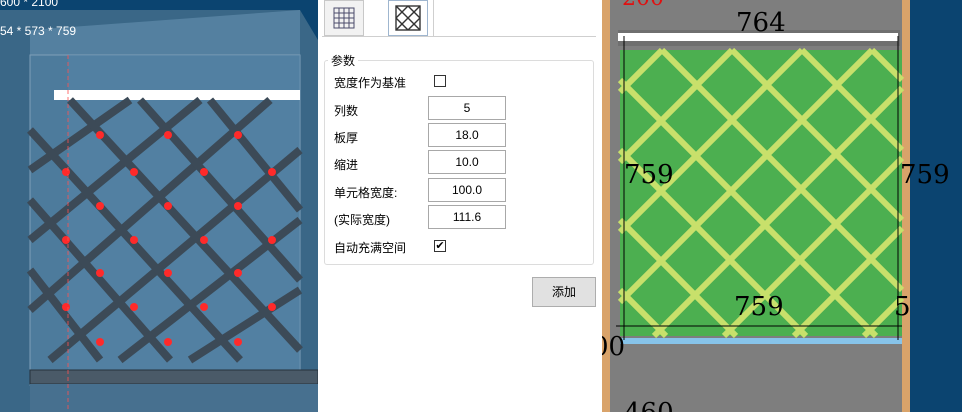  I want to click on dim-width: 764, so click(761, 23).